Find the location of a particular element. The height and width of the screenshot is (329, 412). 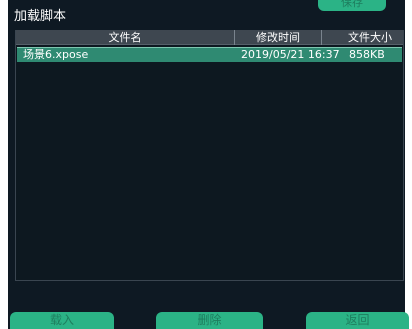

file-name-cell: 场景6.xpose is located at coordinates (56, 54).